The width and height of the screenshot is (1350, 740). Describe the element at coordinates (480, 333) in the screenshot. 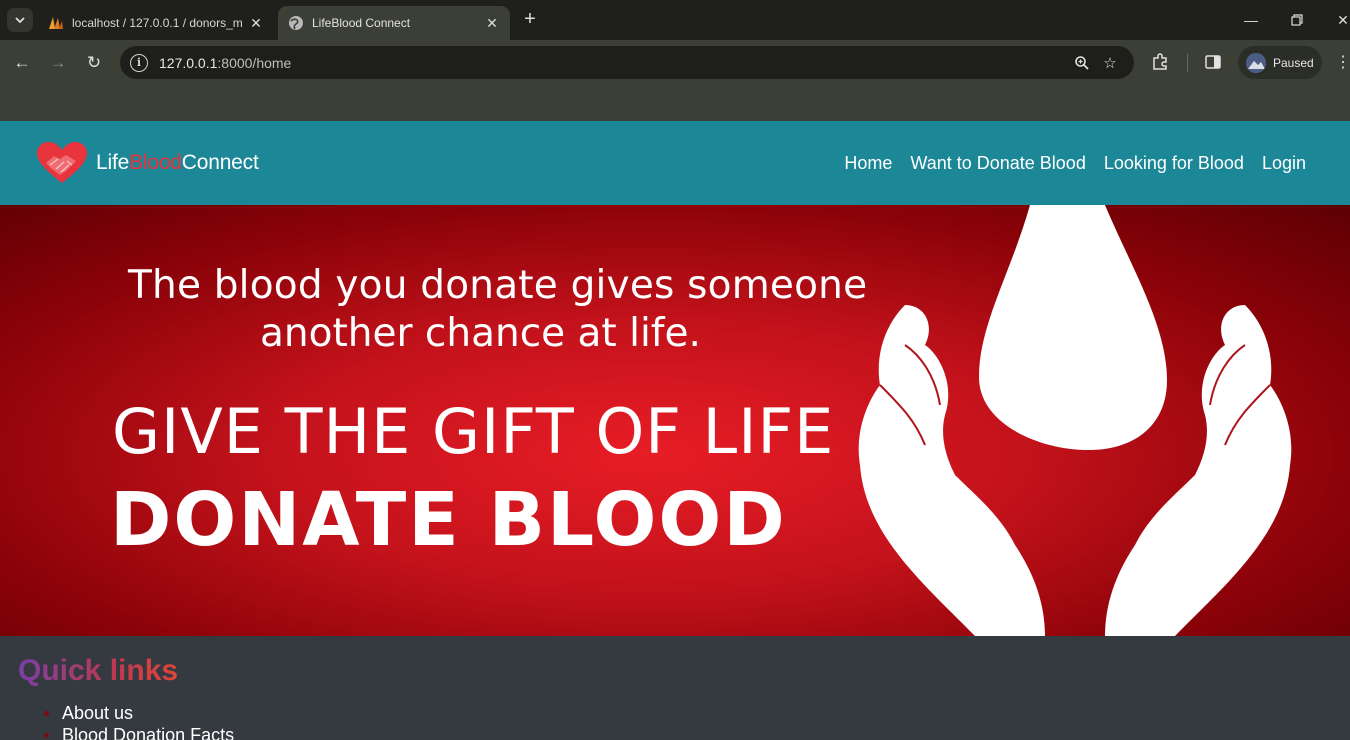

I see `hero-tagline-2: another chance at life.` at that location.